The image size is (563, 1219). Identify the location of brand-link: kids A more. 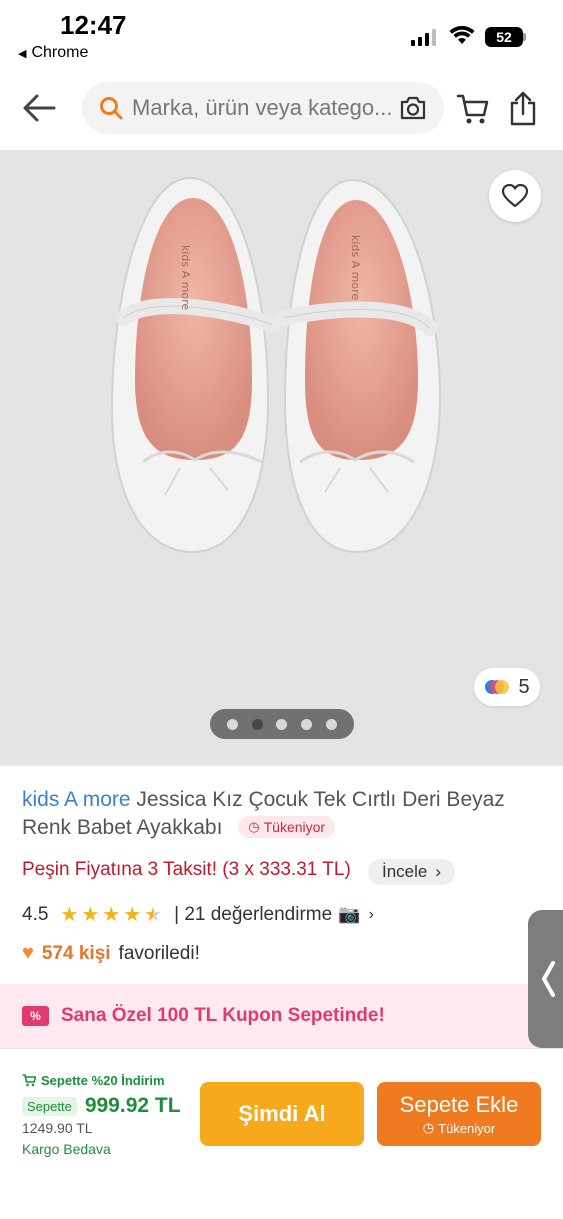
(76, 799).